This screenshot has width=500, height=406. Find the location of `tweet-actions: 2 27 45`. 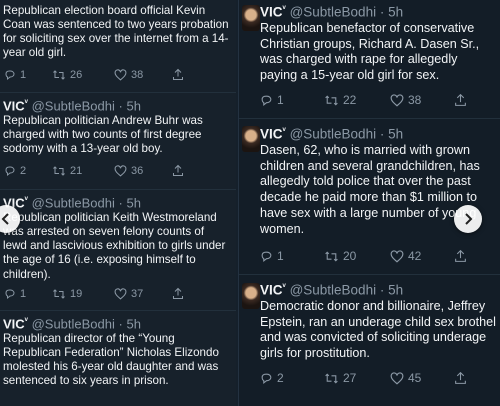

tweet-actions: 2 27 45 is located at coordinates (363, 378).